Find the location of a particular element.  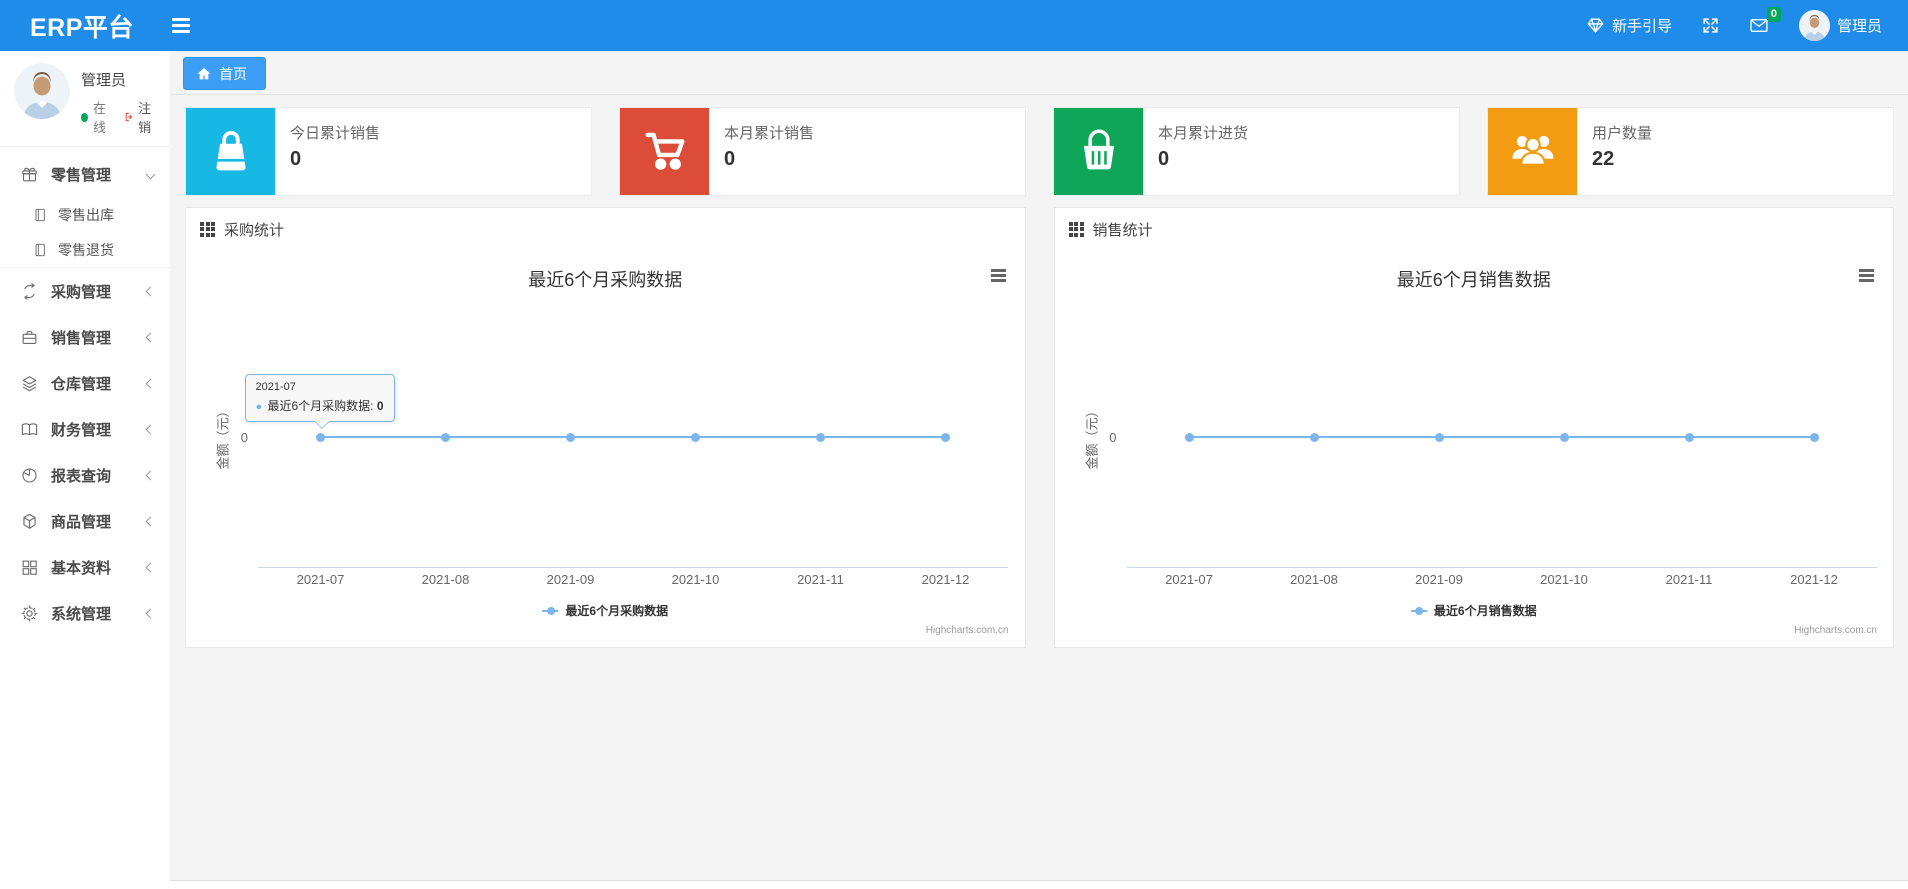

stat-label: 用户数量 is located at coordinates (1622, 133).